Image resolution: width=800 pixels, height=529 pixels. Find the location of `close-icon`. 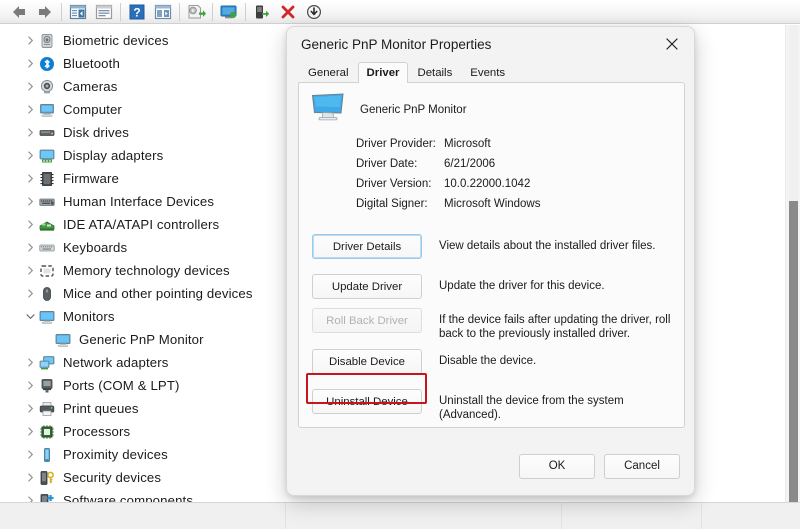

close-icon is located at coordinates (672, 44).